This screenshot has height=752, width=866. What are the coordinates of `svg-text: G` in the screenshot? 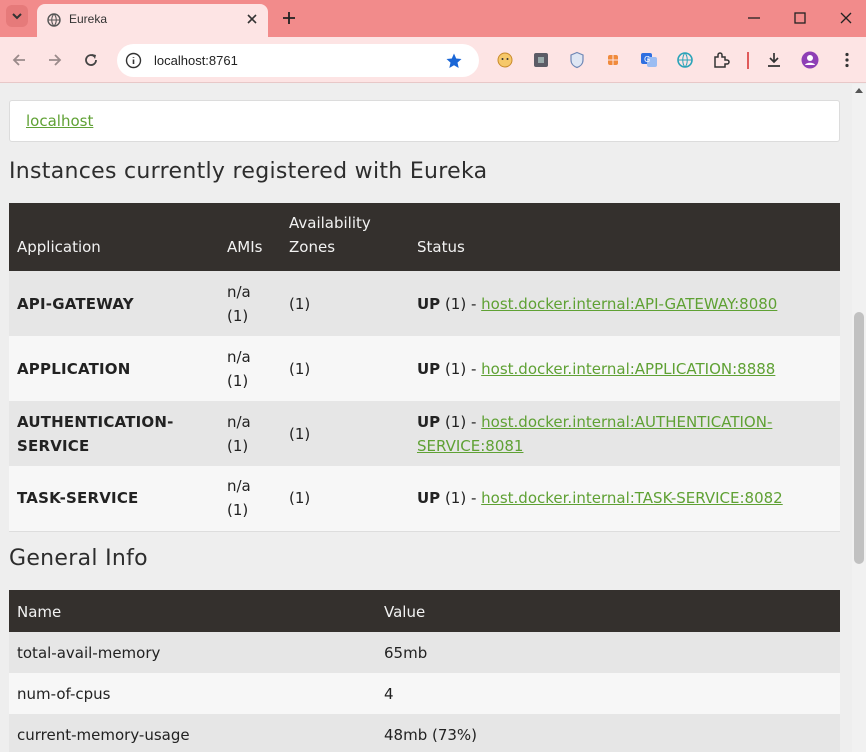 It's located at (647, 59).